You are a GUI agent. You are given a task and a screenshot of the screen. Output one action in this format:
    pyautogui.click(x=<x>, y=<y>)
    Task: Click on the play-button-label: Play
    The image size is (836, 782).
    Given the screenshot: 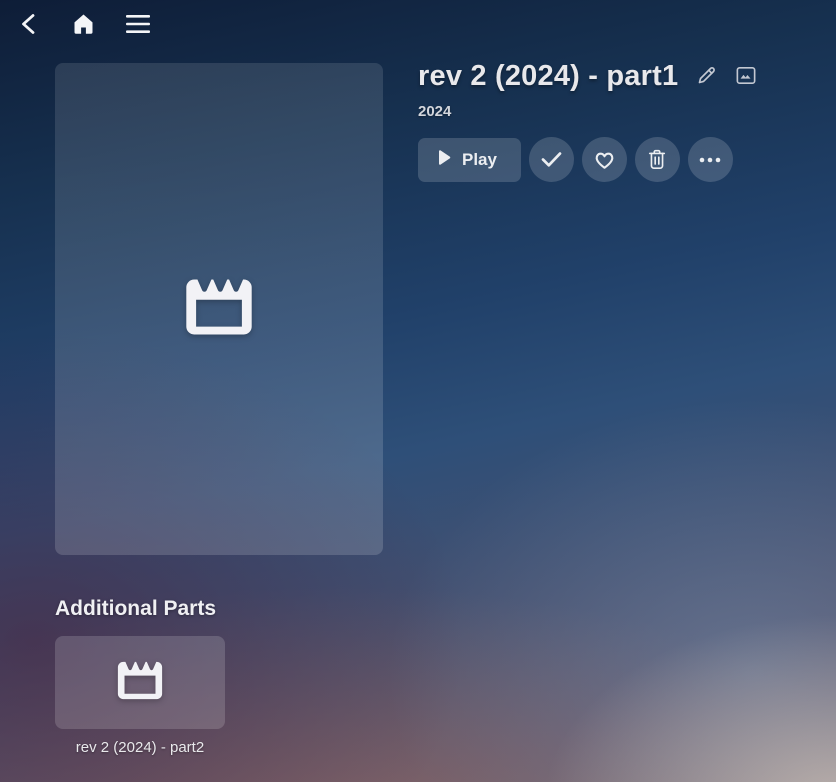 What is the action you would take?
    pyautogui.click(x=479, y=159)
    